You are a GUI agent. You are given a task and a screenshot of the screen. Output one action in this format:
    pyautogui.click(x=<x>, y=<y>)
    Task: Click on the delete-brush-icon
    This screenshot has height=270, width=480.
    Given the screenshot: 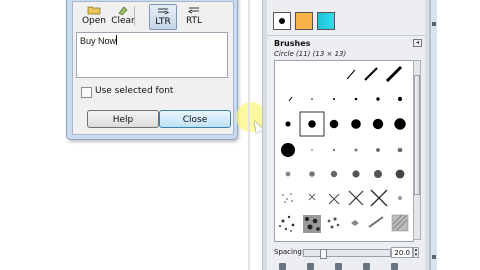 What is the action you would take?
    pyautogui.click(x=366, y=266)
    